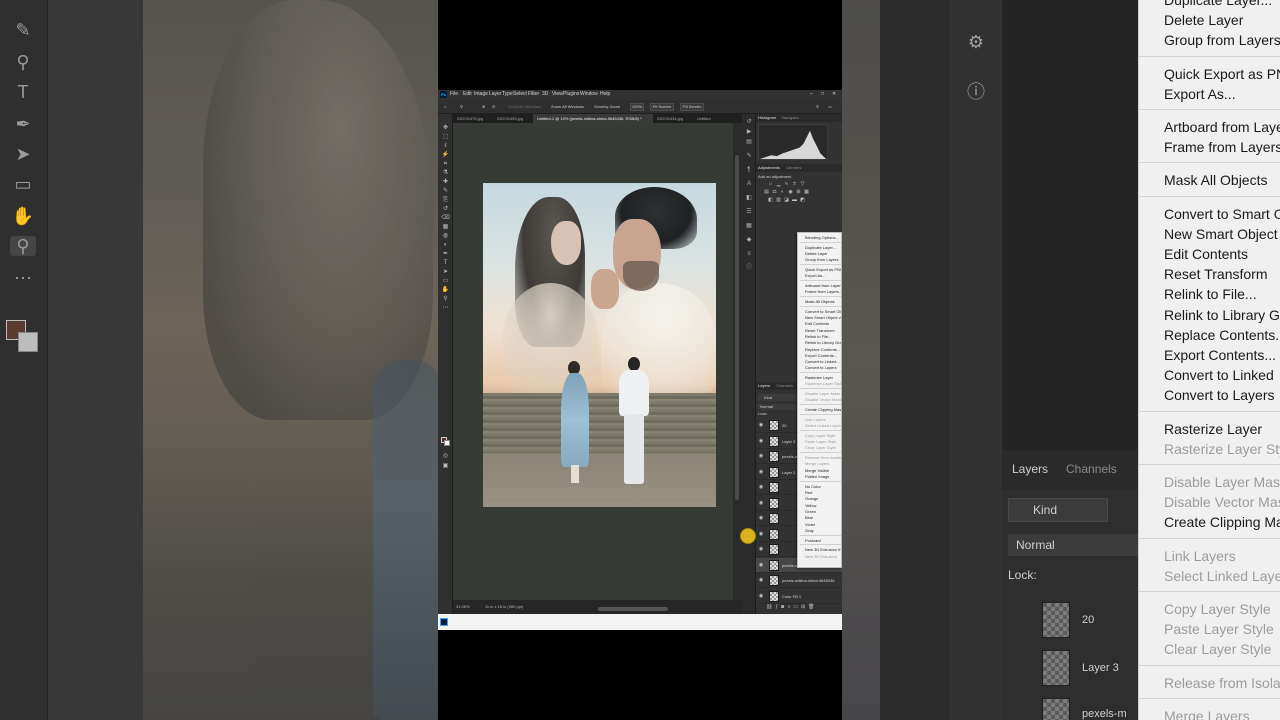  What do you see at coordinates (794, 200) in the screenshot?
I see `gradient-map-icon: ▬` at bounding box center [794, 200].